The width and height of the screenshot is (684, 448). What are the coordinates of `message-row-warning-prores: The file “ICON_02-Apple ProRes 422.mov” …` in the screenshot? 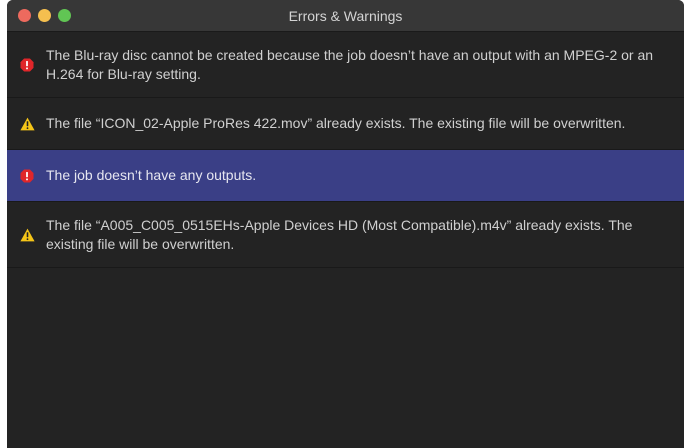 It's located at (345, 124).